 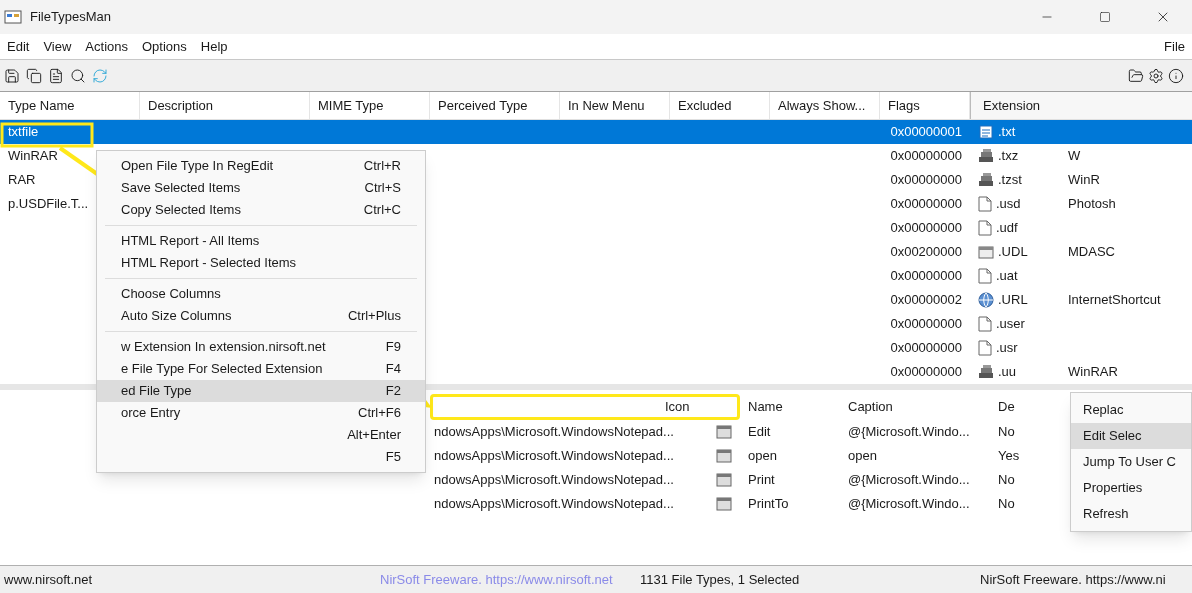 What do you see at coordinates (34, 75) in the screenshot?
I see `copy-icon` at bounding box center [34, 75].